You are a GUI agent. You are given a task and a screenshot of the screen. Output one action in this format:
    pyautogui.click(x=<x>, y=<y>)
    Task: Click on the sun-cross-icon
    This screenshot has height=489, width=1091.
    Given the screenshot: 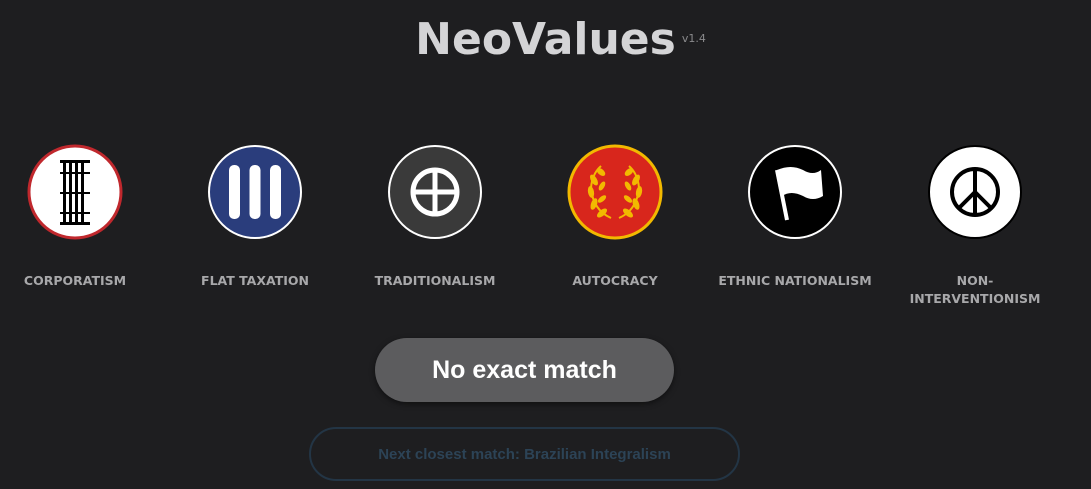 What is the action you would take?
    pyautogui.click(x=435, y=192)
    